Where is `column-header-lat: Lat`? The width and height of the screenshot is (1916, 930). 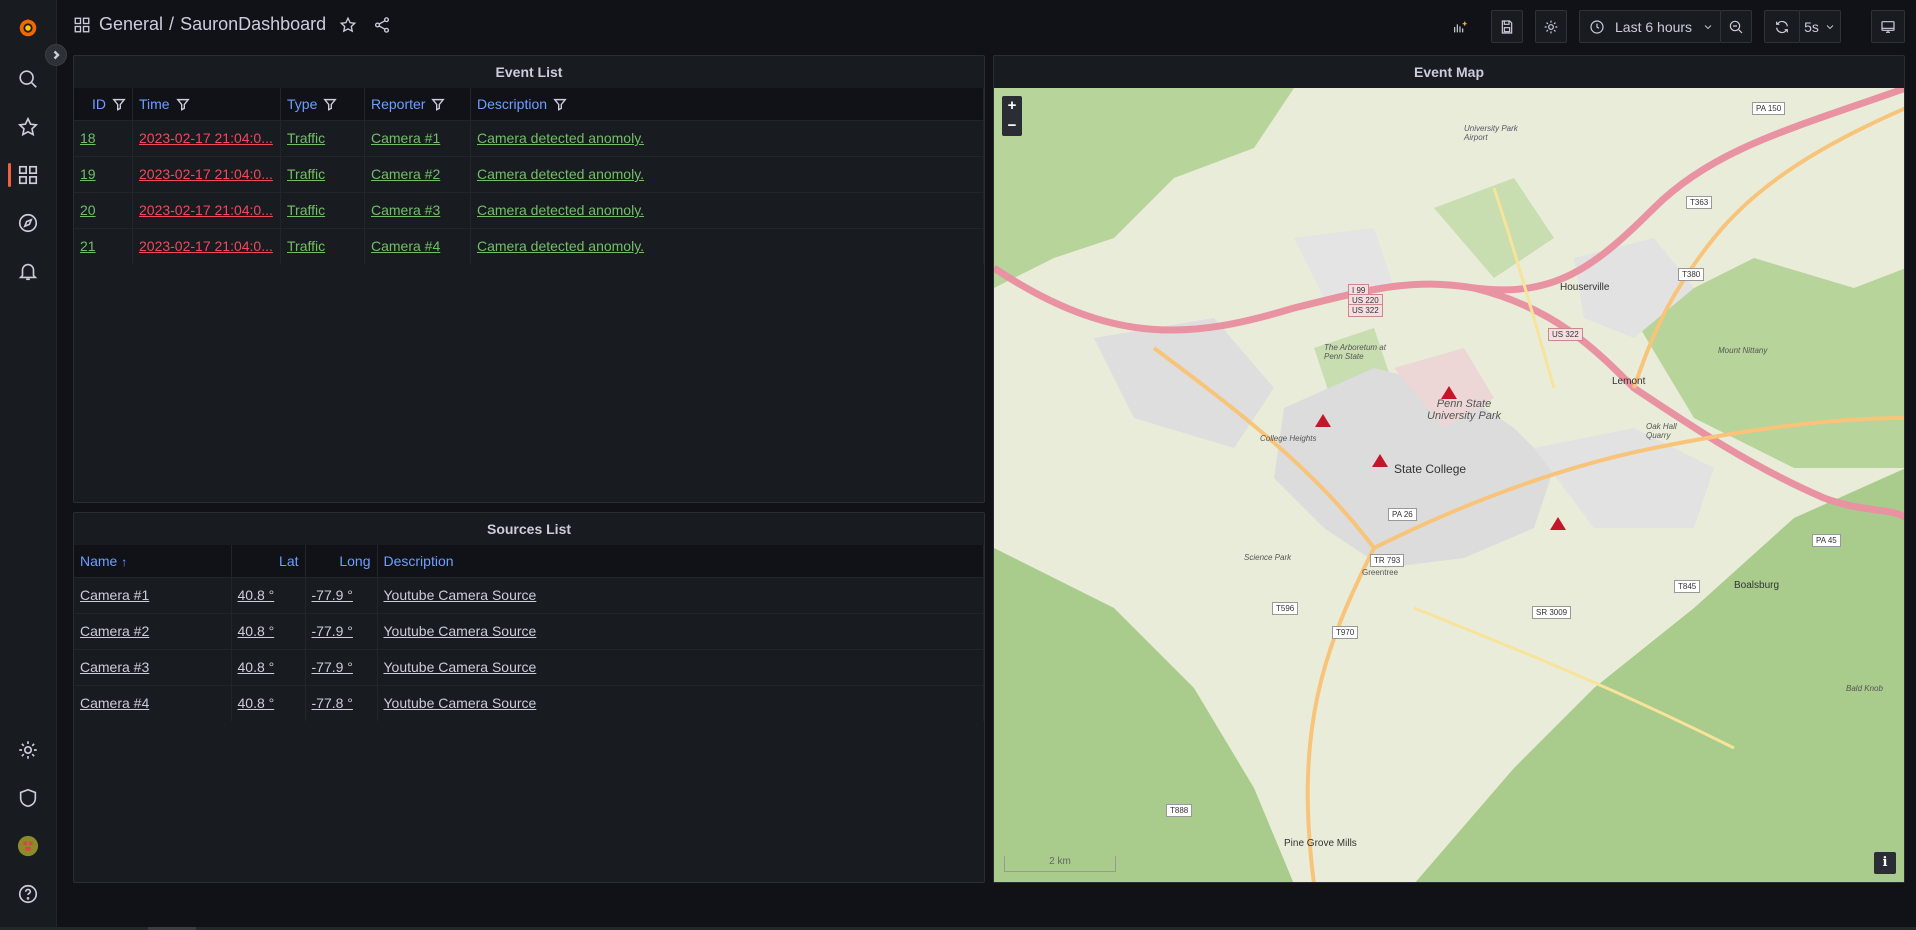
column-header-lat: Lat is located at coordinates (268, 561).